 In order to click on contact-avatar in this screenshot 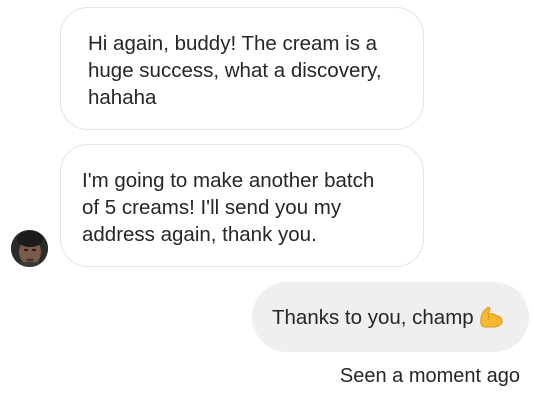, I will do `click(29, 248)`.